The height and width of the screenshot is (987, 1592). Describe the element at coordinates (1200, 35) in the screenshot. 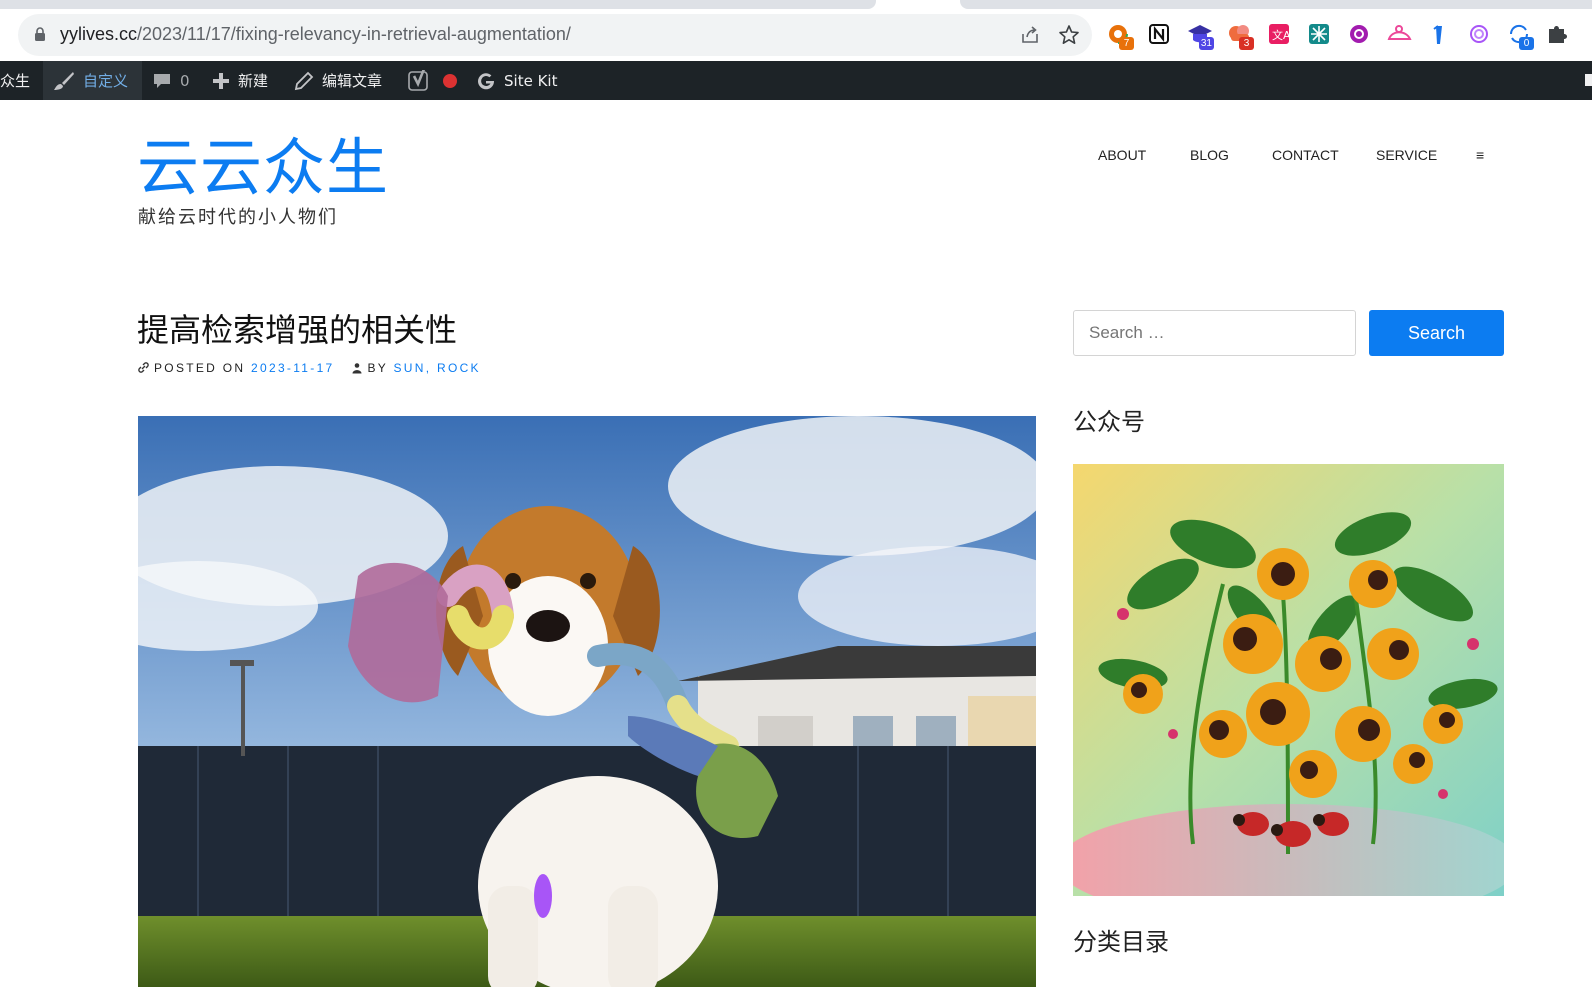

I see `grad-cap-icon: 31` at that location.